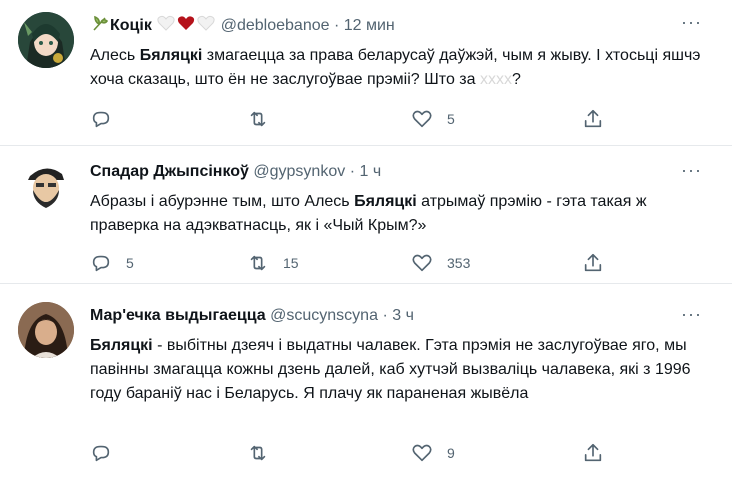  Describe the element at coordinates (169, 171) in the screenshot. I see `author-name: Спадар Джыпсінкоў` at that location.